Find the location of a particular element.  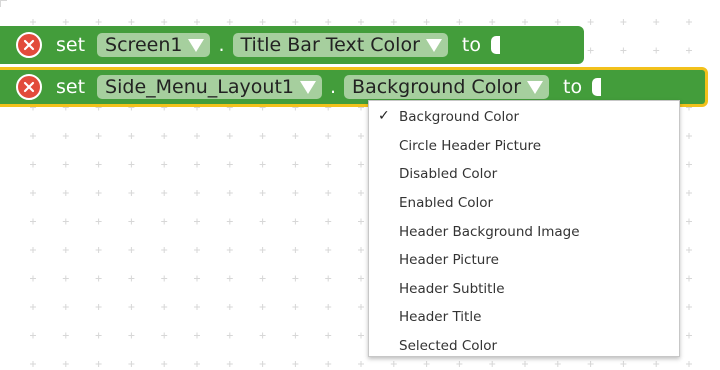

menu-item-header-title: Header Title is located at coordinates (524, 317).